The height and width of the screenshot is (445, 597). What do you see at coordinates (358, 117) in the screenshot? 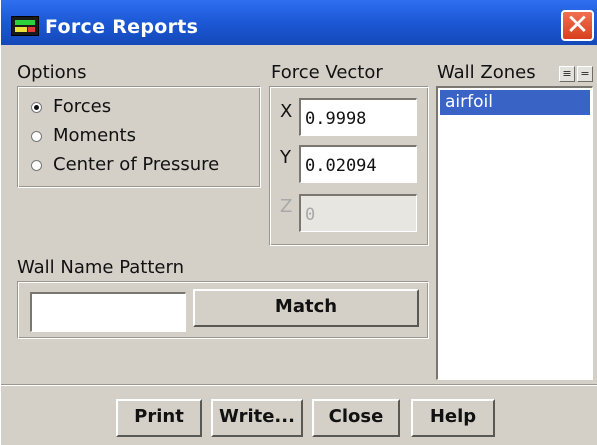
I see `x-value-field: 0.9998` at bounding box center [358, 117].